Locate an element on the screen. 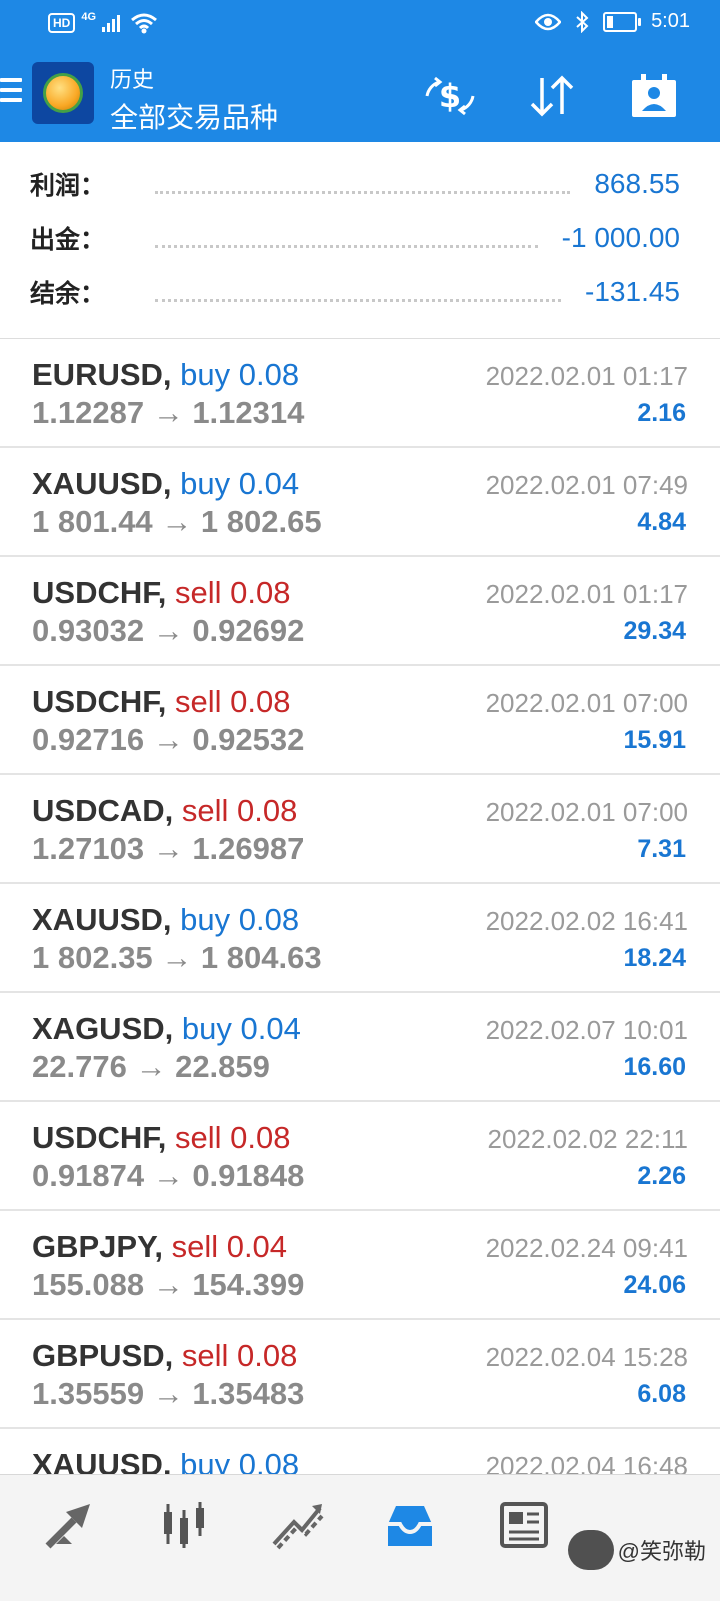 The image size is (720, 1601). trade-profit: 7.31 is located at coordinates (661, 849).